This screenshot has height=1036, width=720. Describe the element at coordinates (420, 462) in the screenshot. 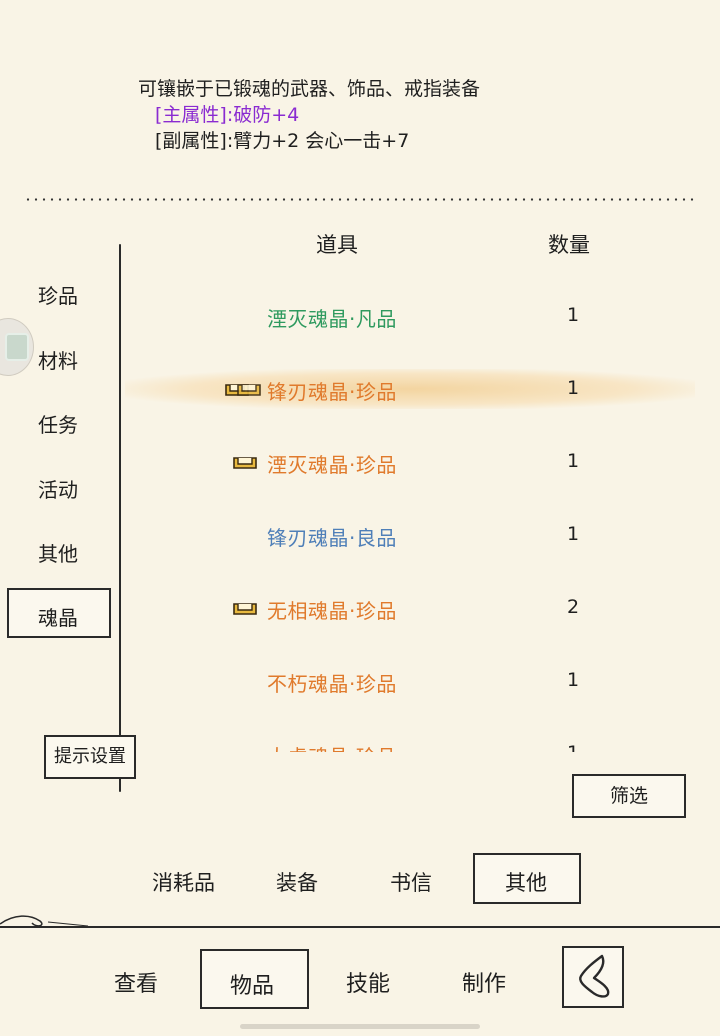

I see `list-item: 湮灭魂晶·珍品 1` at that location.